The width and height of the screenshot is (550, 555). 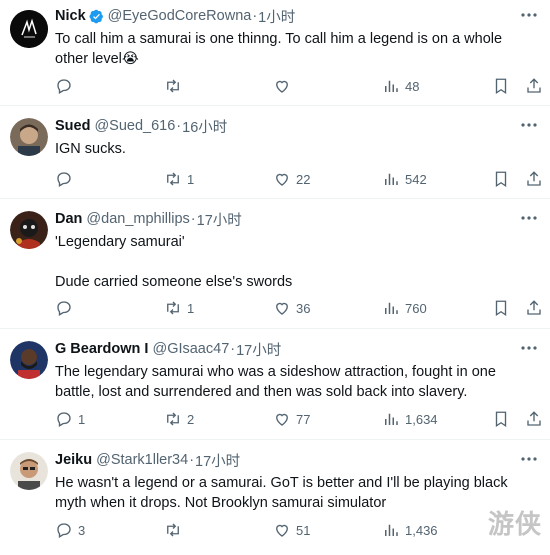 What do you see at coordinates (410, 530) in the screenshot?
I see `views-button: 1,436` at bounding box center [410, 530].